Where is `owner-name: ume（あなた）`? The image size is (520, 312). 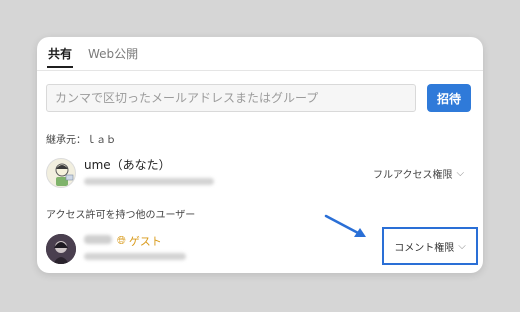 owner-name: ume（あなた） is located at coordinates (127, 165).